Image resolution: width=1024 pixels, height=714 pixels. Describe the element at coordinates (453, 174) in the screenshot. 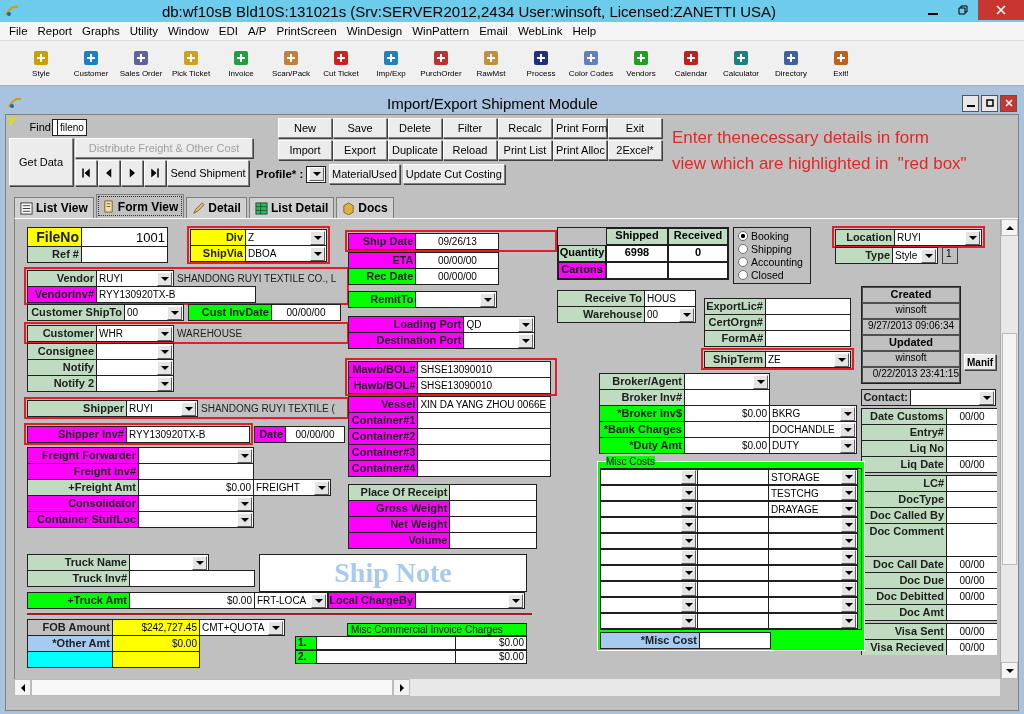

I see `update-button: Update Cut Costing` at that location.